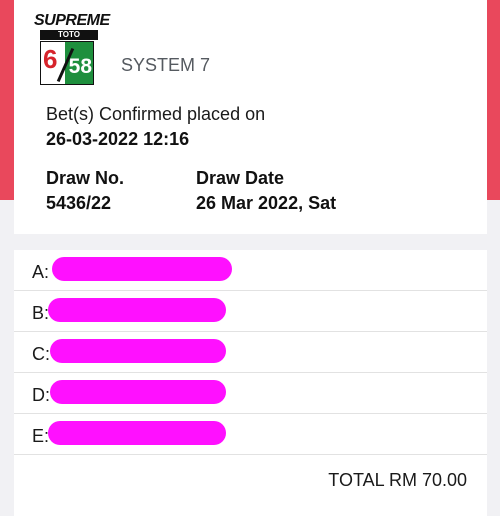 Image resolution: width=500 pixels, height=516 pixels. Describe the element at coordinates (266, 203) in the screenshot. I see `draw-date-value: 26 Mar 2022, Sat` at that location.